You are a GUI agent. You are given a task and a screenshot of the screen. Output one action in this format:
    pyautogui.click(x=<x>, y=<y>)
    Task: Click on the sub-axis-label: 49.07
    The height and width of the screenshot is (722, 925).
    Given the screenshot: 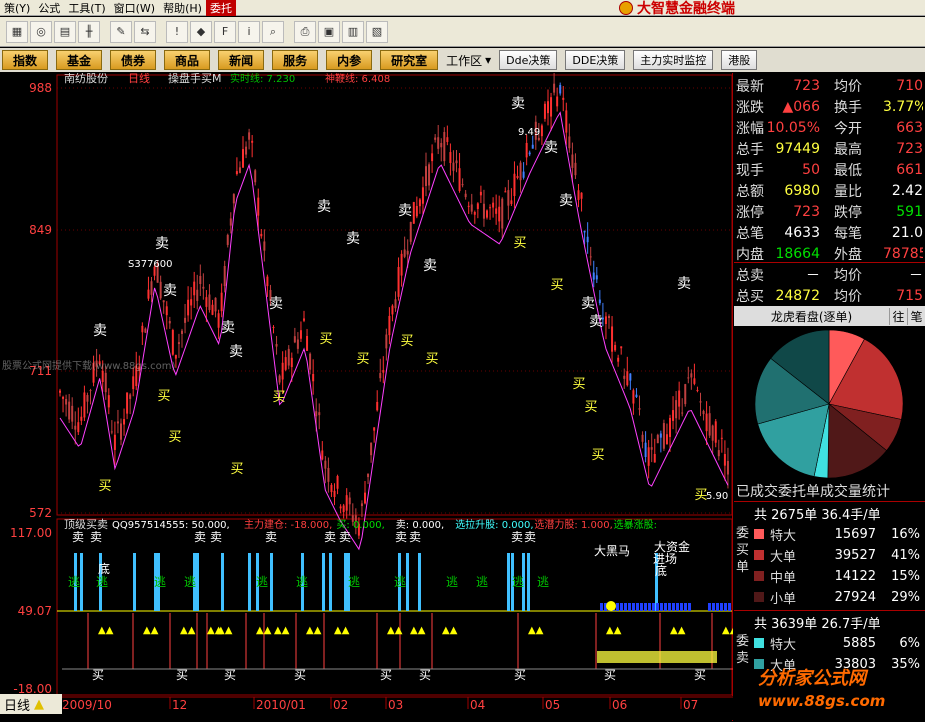 What is the action you would take?
    pyautogui.click(x=35, y=611)
    